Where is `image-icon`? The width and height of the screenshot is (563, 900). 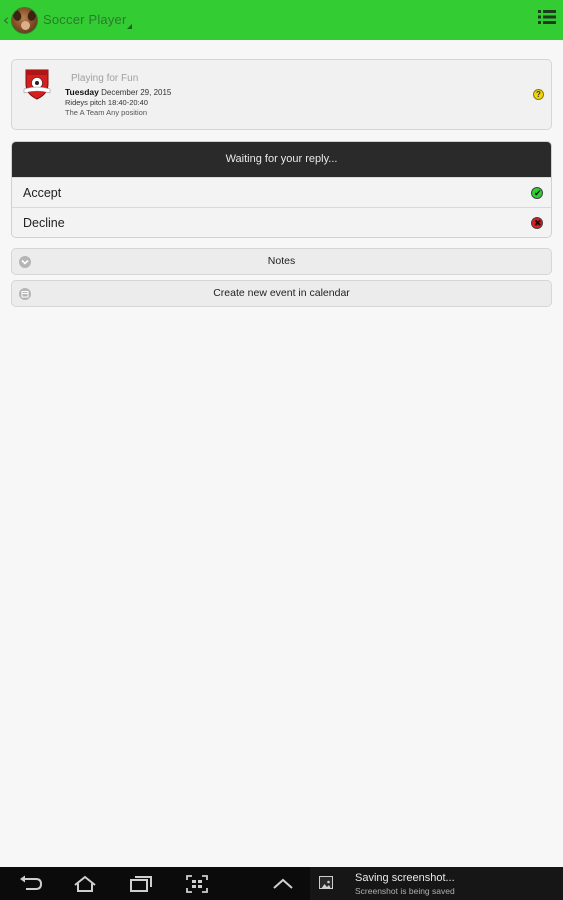 image-icon is located at coordinates (326, 882).